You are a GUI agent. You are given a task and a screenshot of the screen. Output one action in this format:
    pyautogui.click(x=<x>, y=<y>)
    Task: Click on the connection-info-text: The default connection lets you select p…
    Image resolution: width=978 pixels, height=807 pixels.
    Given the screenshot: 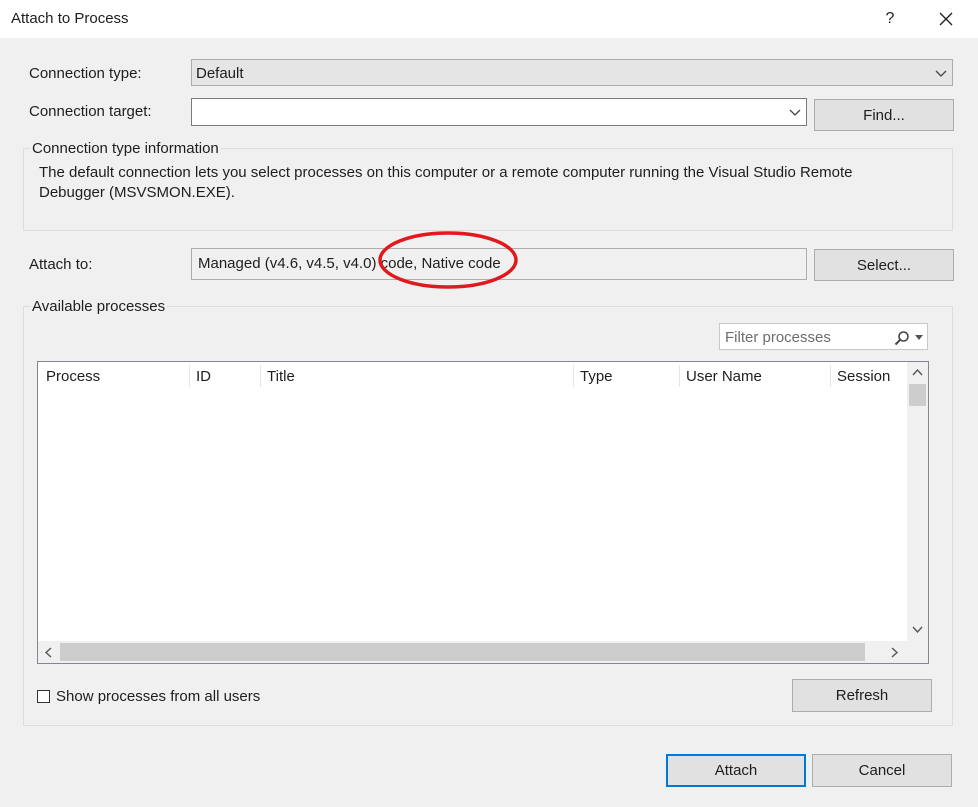 What is the action you would take?
    pyautogui.click(x=446, y=182)
    